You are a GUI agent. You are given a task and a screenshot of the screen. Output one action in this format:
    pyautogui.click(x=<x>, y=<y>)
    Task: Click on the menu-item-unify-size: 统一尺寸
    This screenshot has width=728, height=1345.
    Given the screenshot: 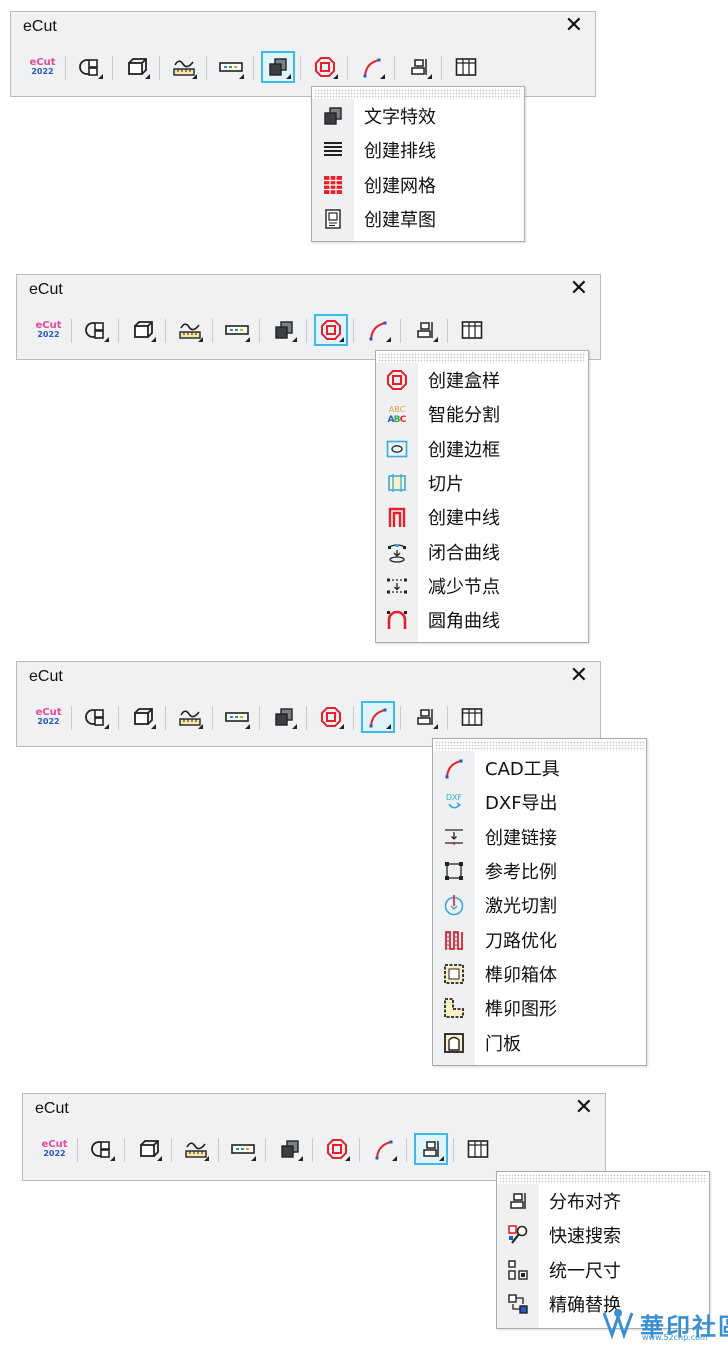 What is the action you would take?
    pyautogui.click(x=603, y=1270)
    